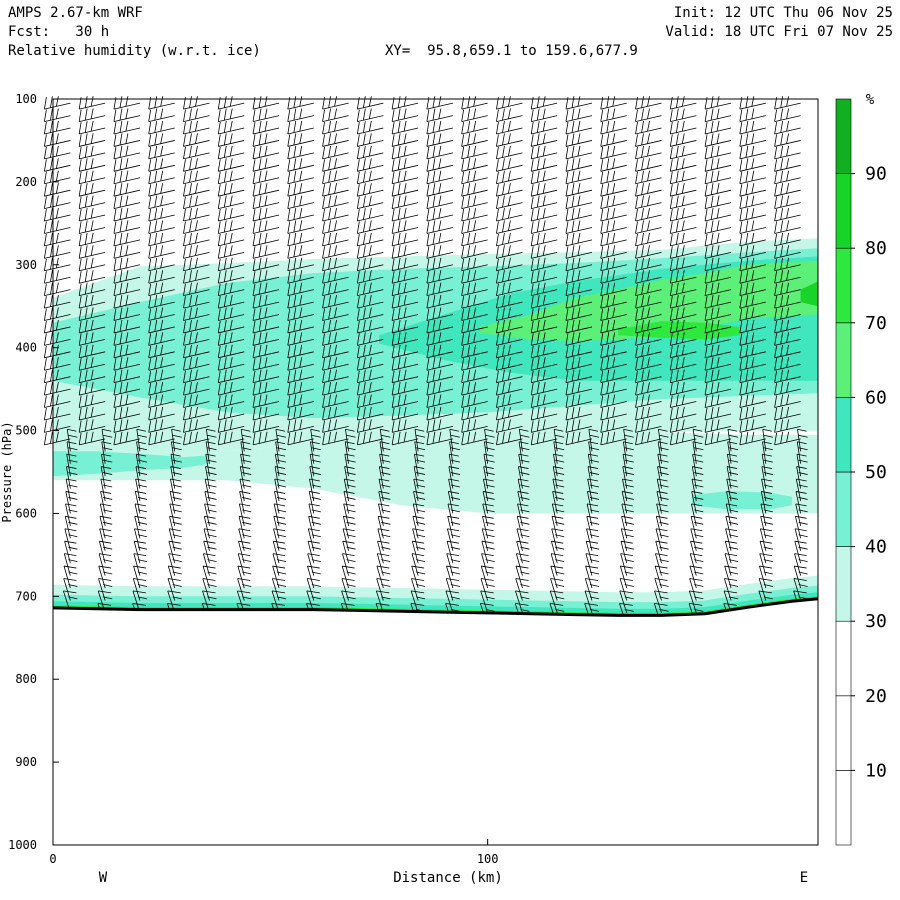  Describe the element at coordinates (52, 859) in the screenshot. I see `x-tick-label: 0` at that location.